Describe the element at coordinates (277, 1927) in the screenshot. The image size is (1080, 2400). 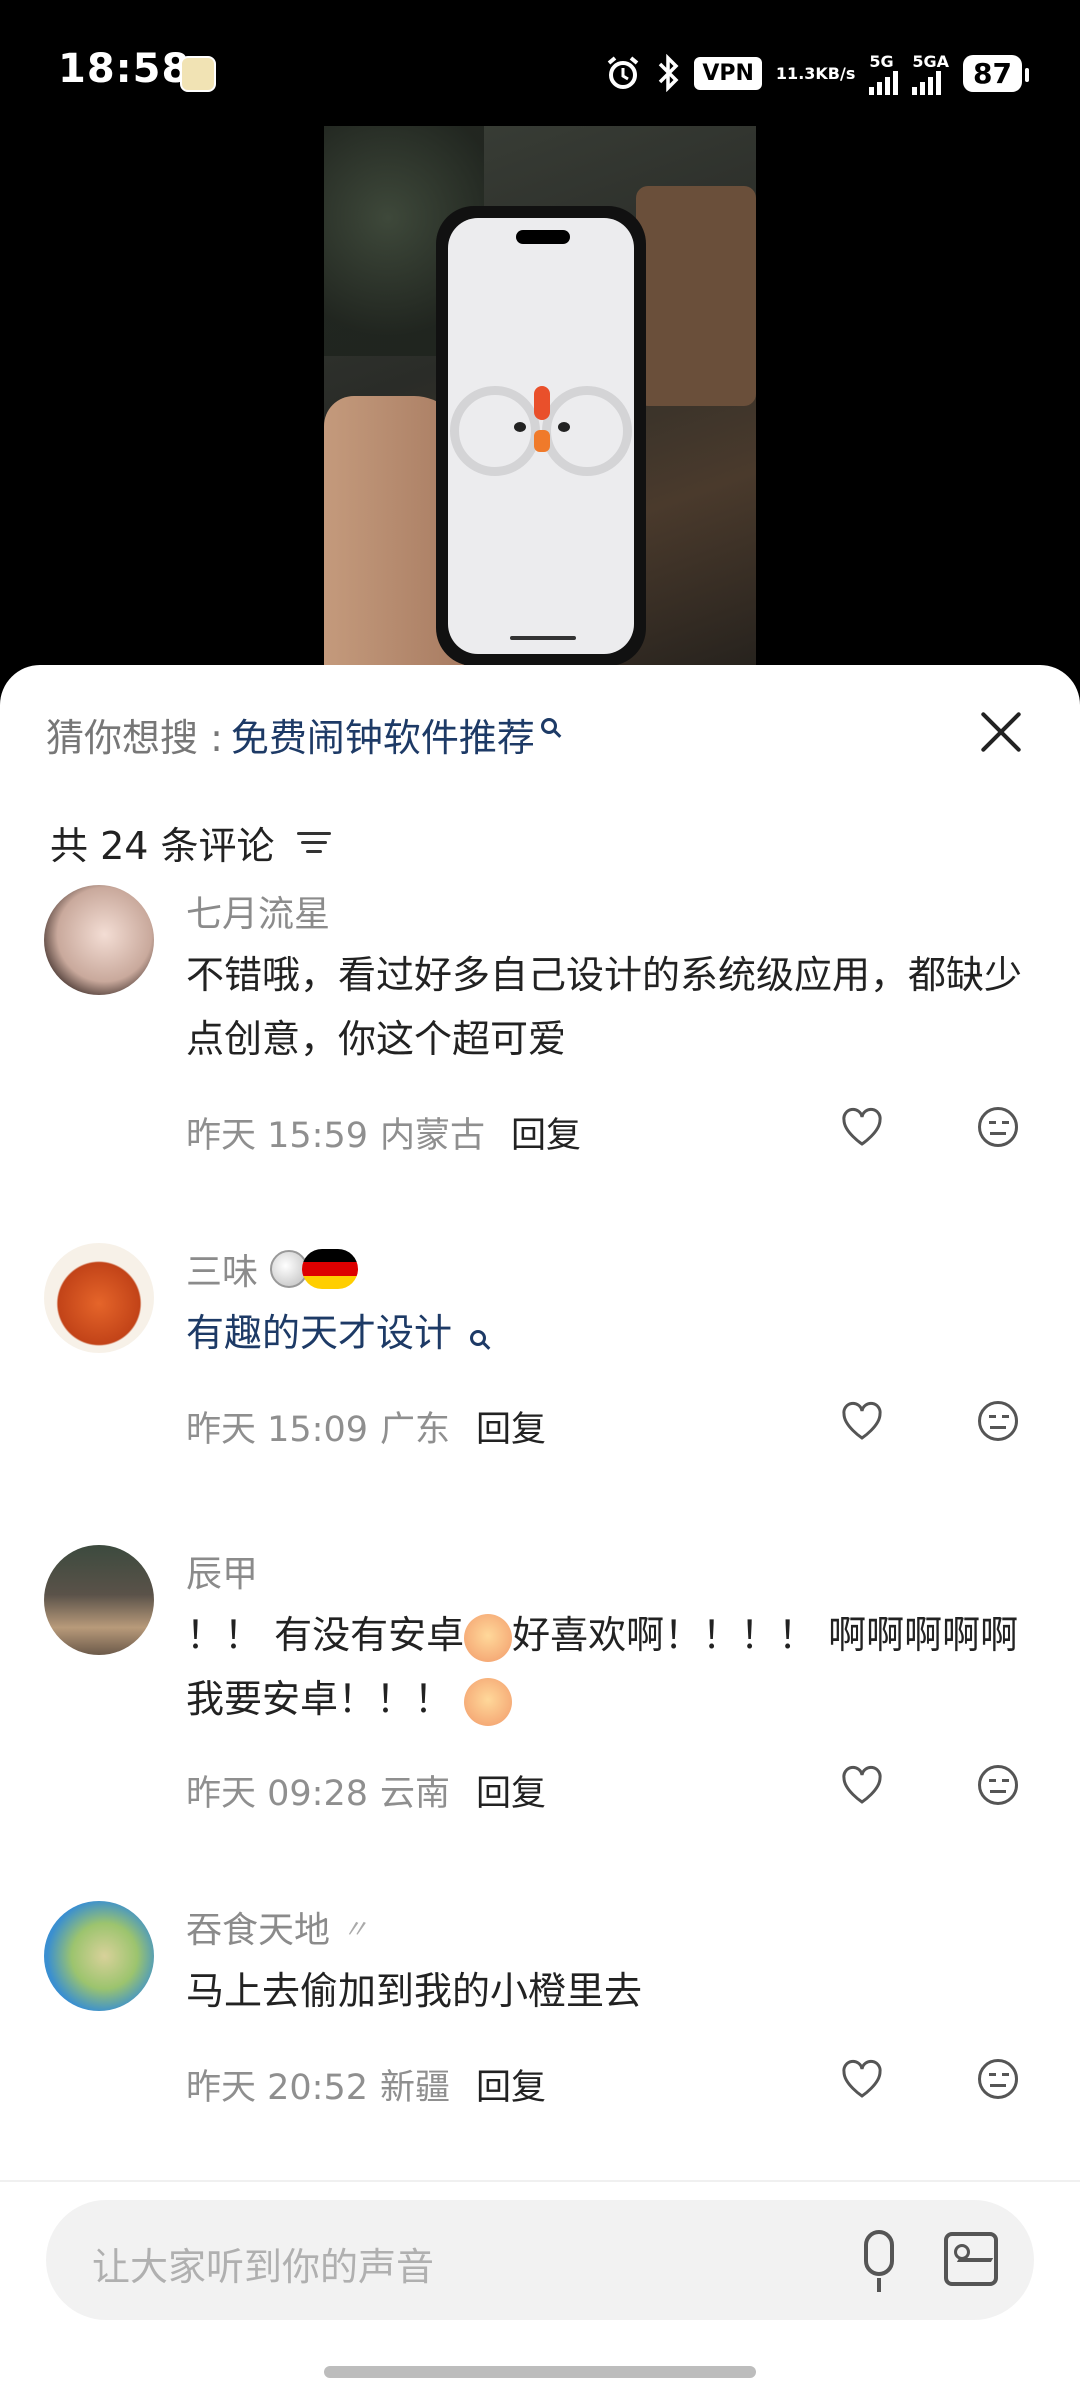
I see `comment-author: 吞食天地 〃` at that location.